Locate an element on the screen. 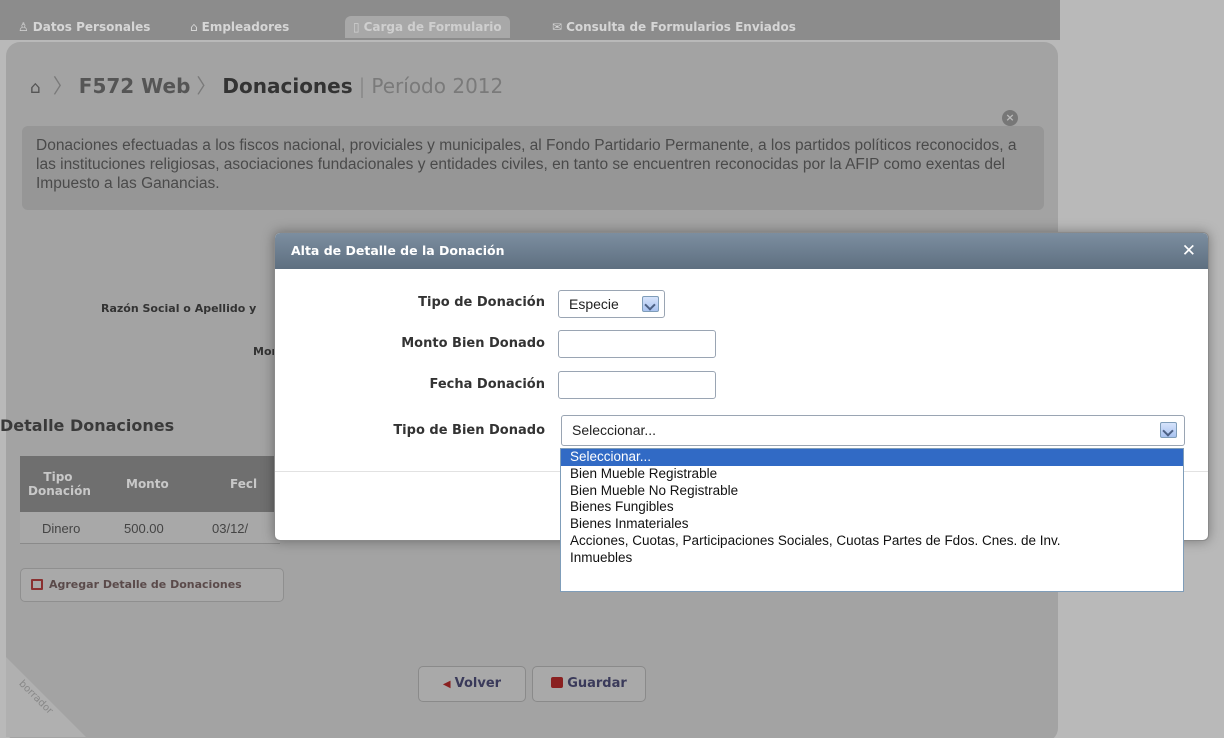 The height and width of the screenshot is (738, 1224). period-label: Período 2012 is located at coordinates (437, 86).